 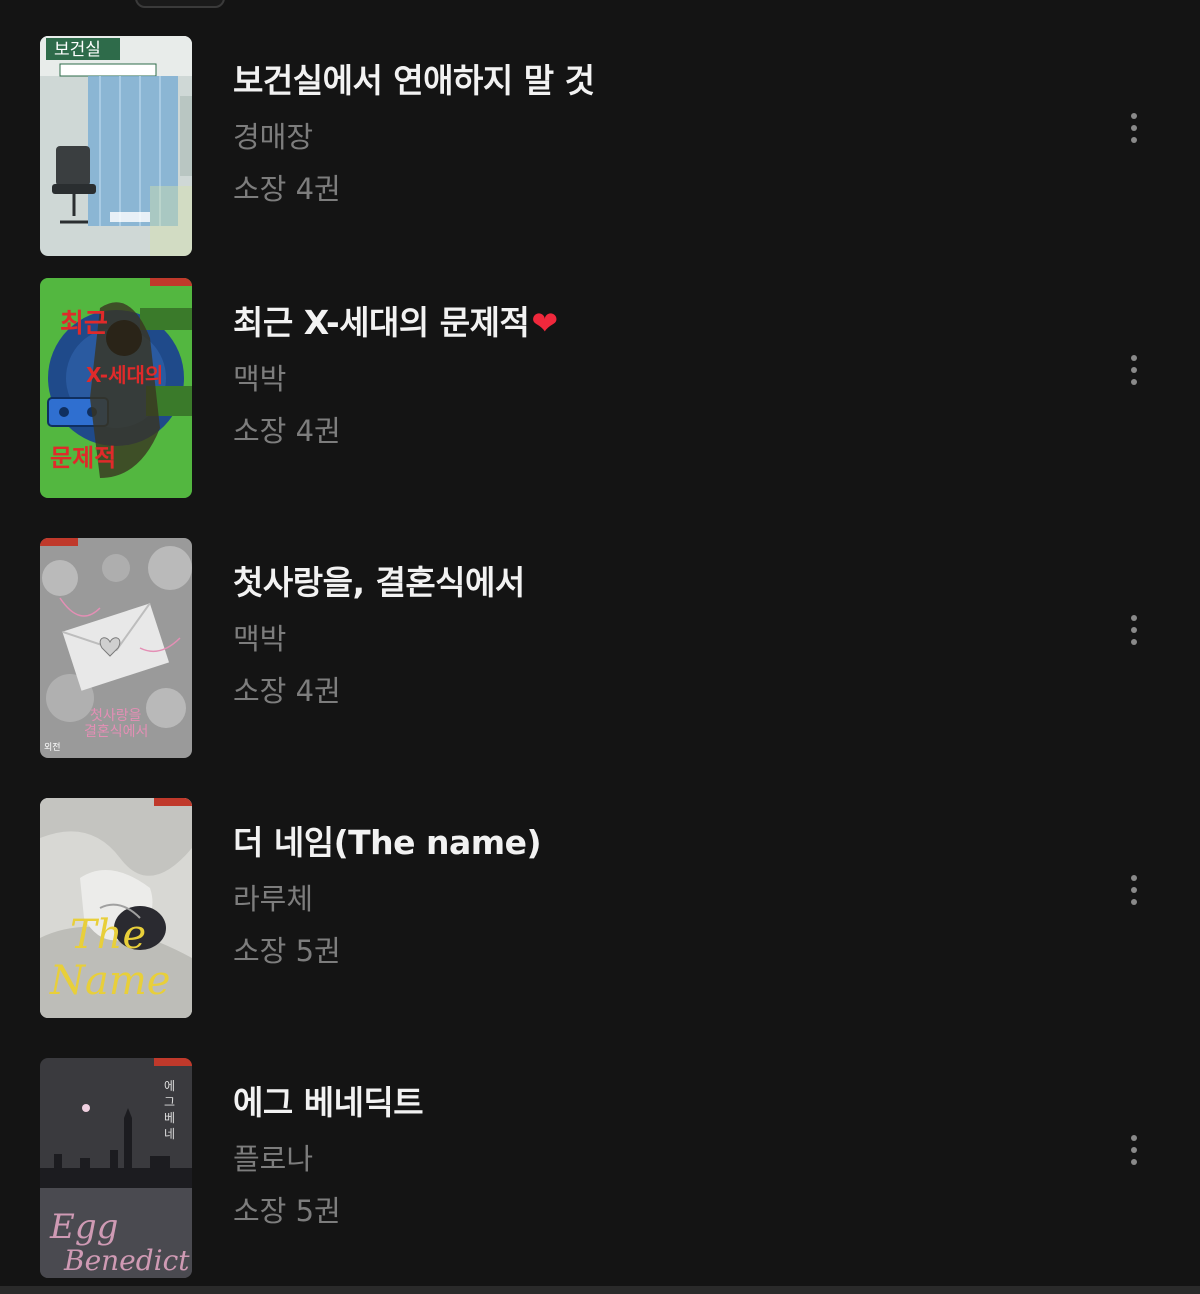 I want to click on svg-text: X-세대의, so click(x=124, y=375).